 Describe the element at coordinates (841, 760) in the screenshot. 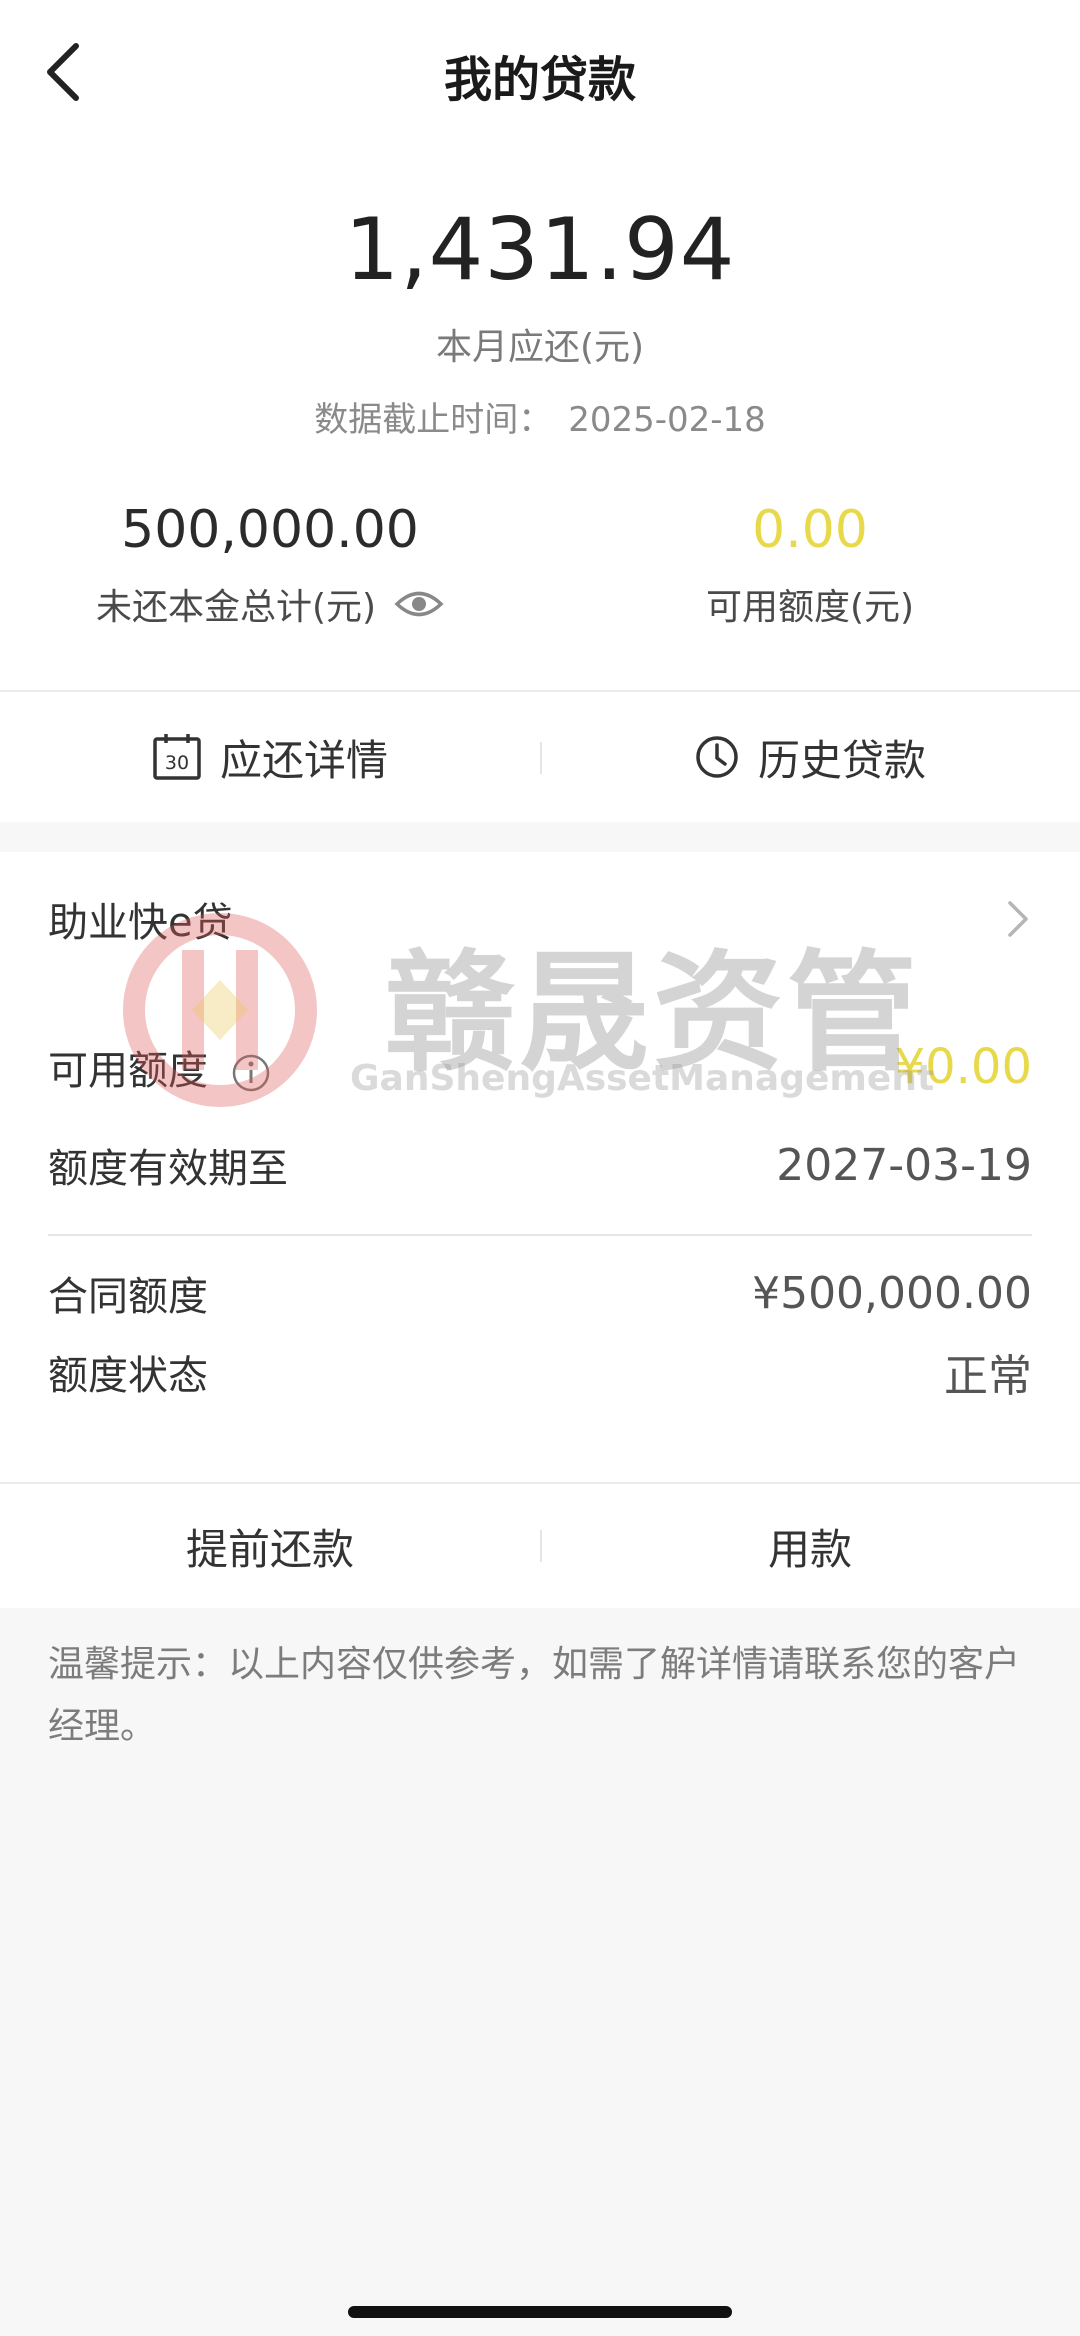

I see `tab-history-label: 历史贷款` at that location.